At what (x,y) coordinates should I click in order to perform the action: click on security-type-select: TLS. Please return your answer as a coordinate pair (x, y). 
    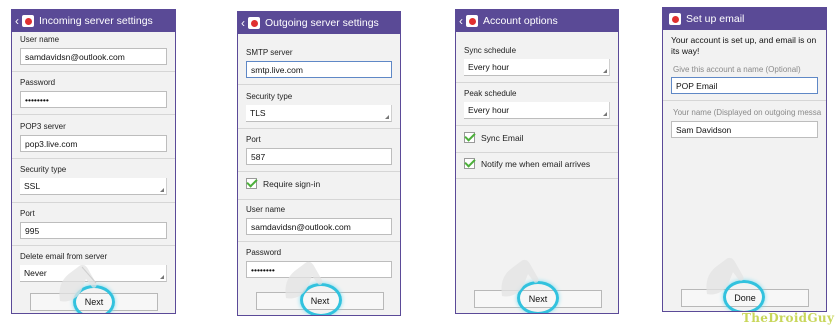
    Looking at the image, I should click on (319, 113).